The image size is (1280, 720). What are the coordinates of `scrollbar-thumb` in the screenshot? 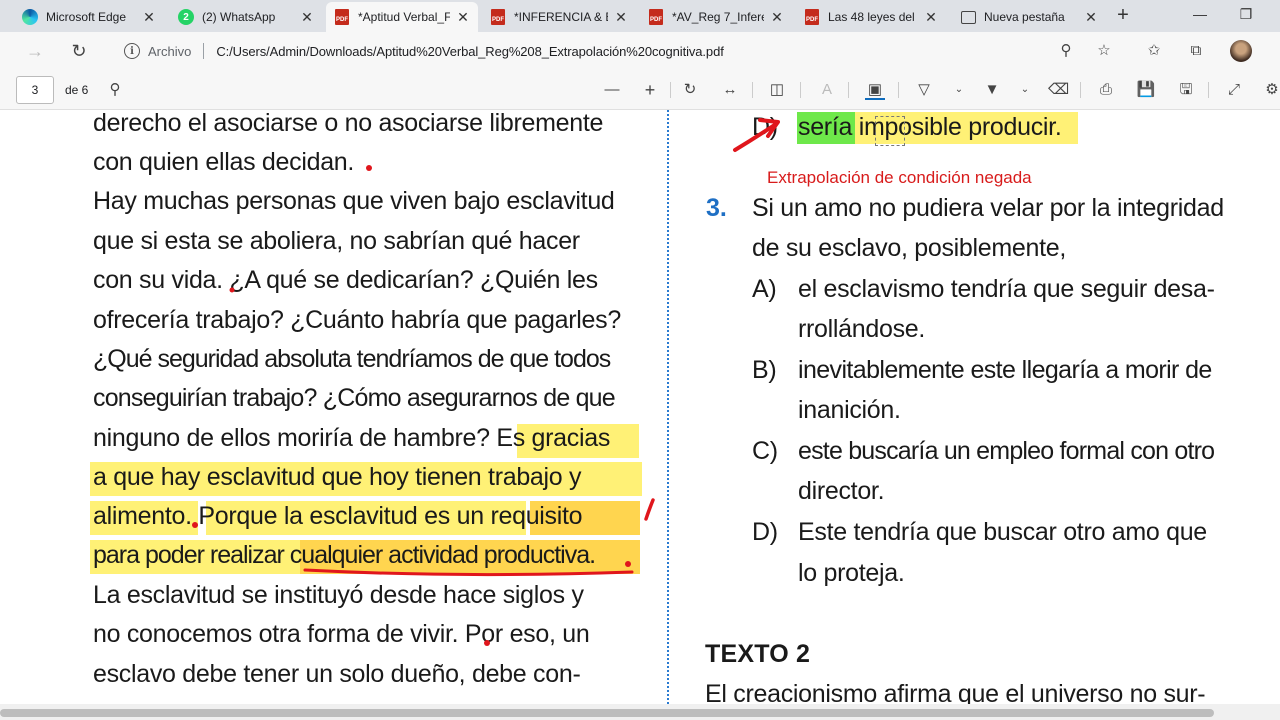 It's located at (607, 713).